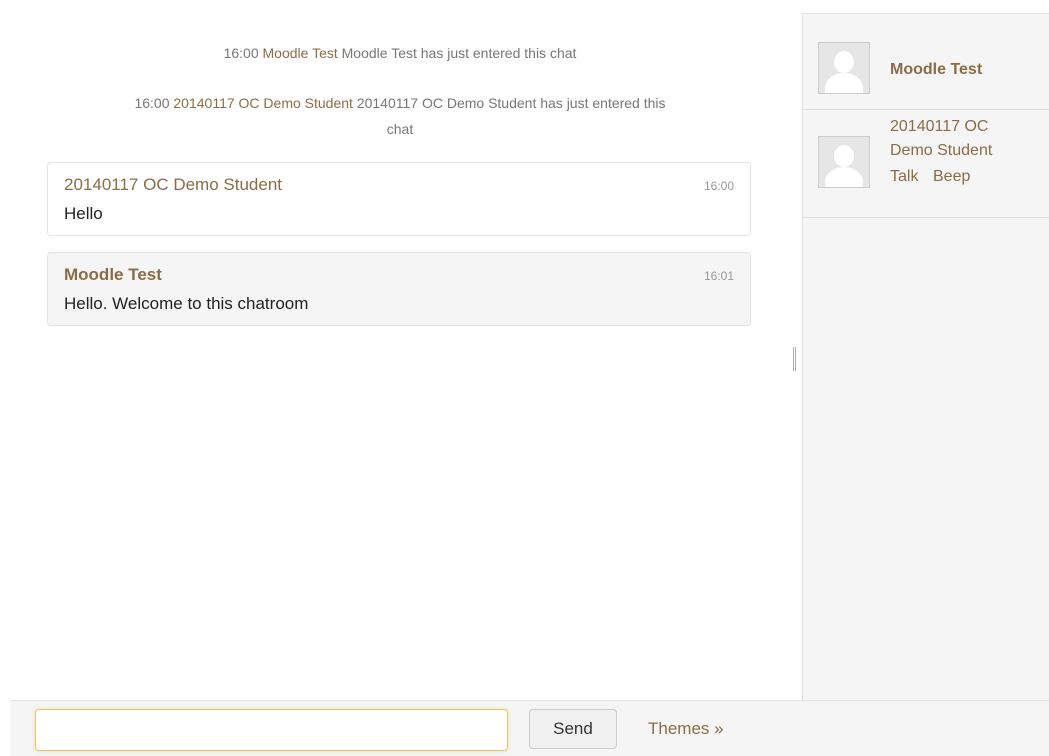 The image size is (1049, 756). What do you see at coordinates (263, 103) in the screenshot?
I see `system-message-user: 20140117 OC Demo Student` at bounding box center [263, 103].